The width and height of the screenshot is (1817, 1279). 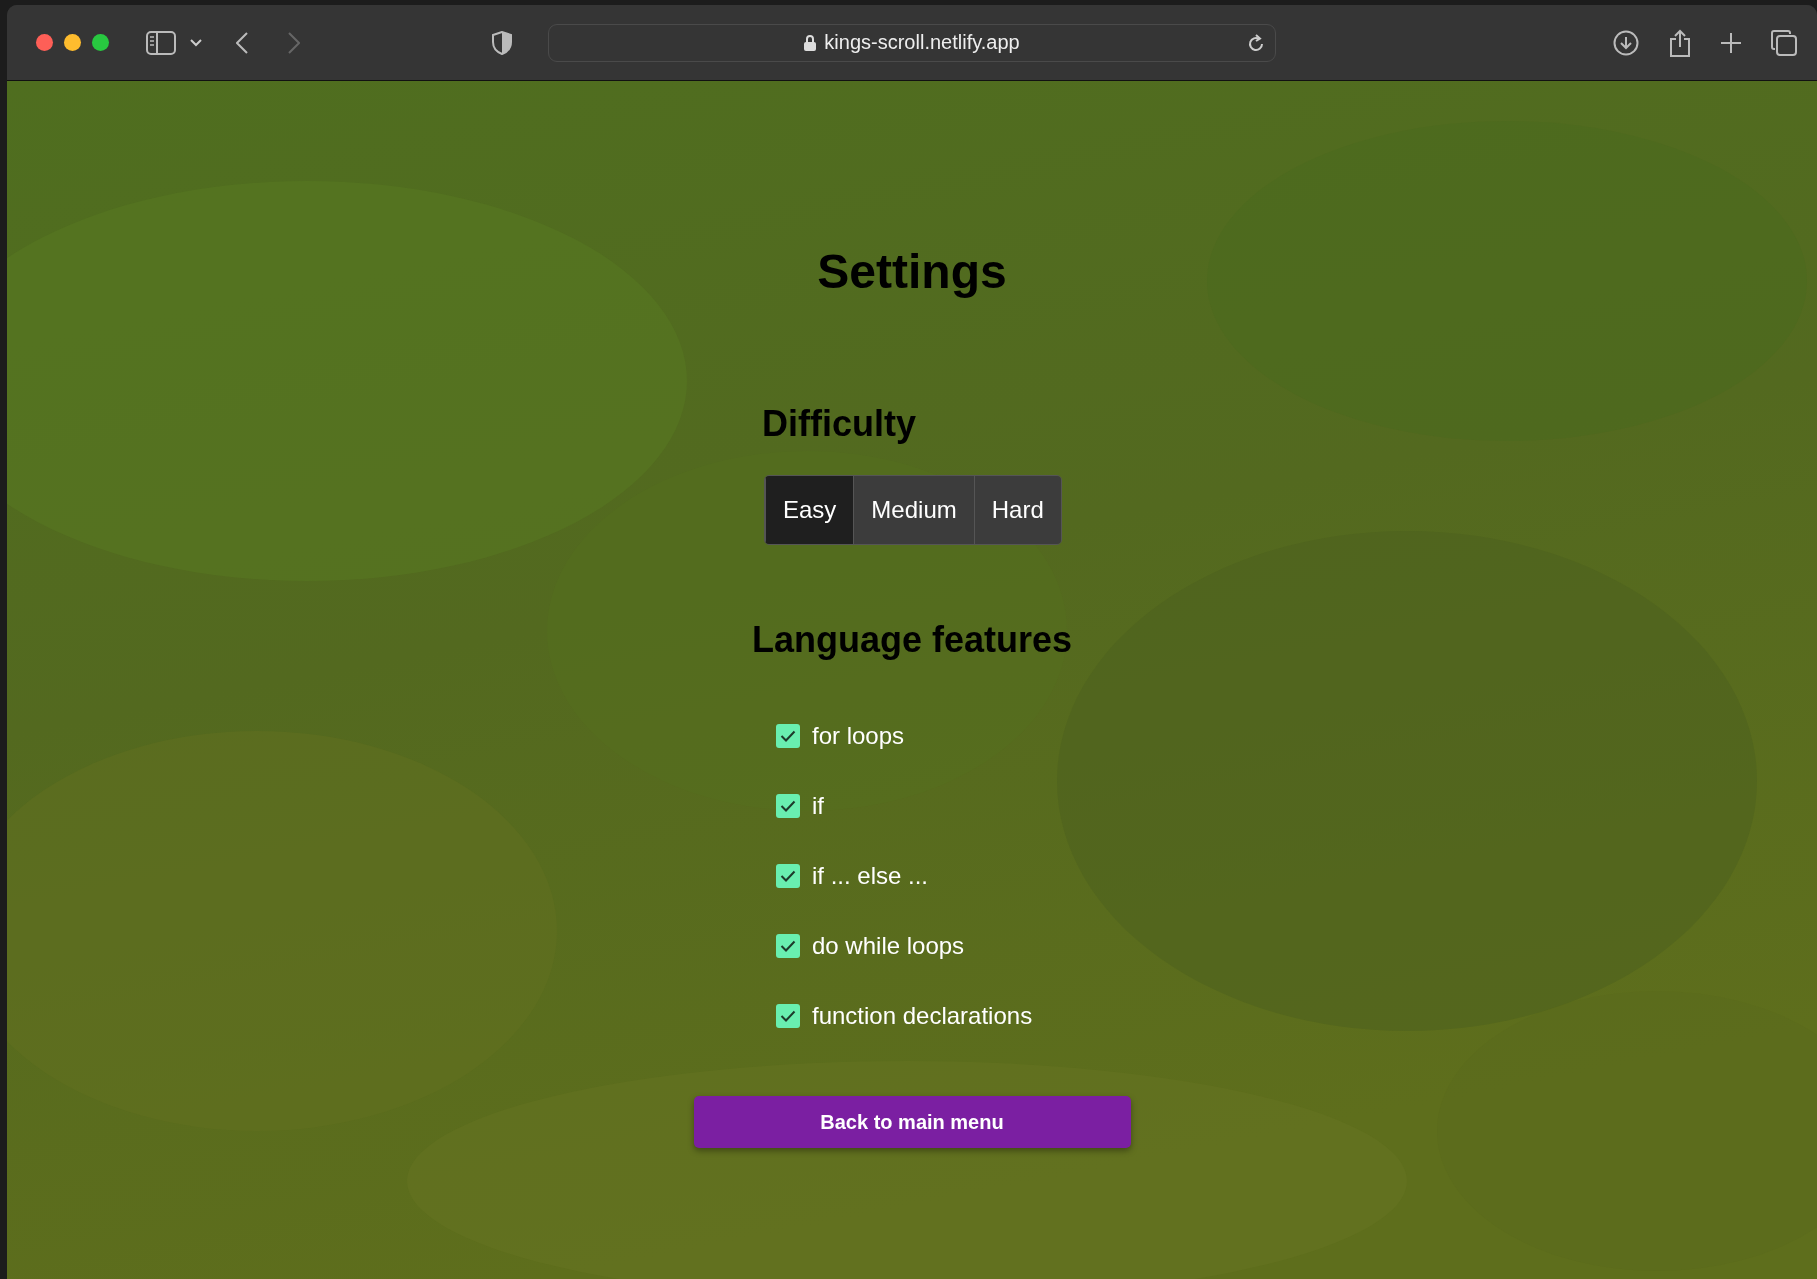 What do you see at coordinates (888, 946) in the screenshot?
I see `checkbox-label: do while loops` at bounding box center [888, 946].